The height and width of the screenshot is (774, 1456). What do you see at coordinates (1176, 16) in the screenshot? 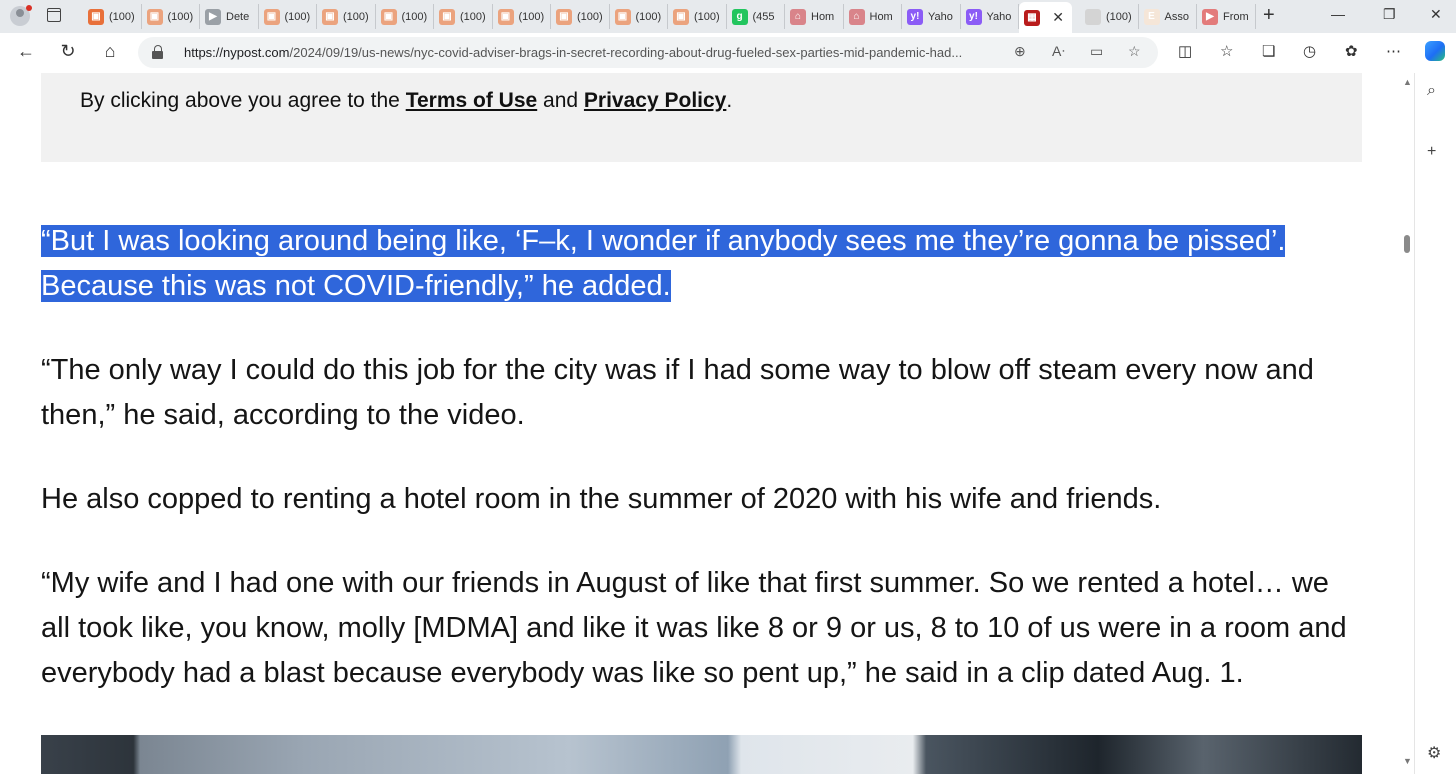
I see `tab-label: Asso` at bounding box center [1176, 16].